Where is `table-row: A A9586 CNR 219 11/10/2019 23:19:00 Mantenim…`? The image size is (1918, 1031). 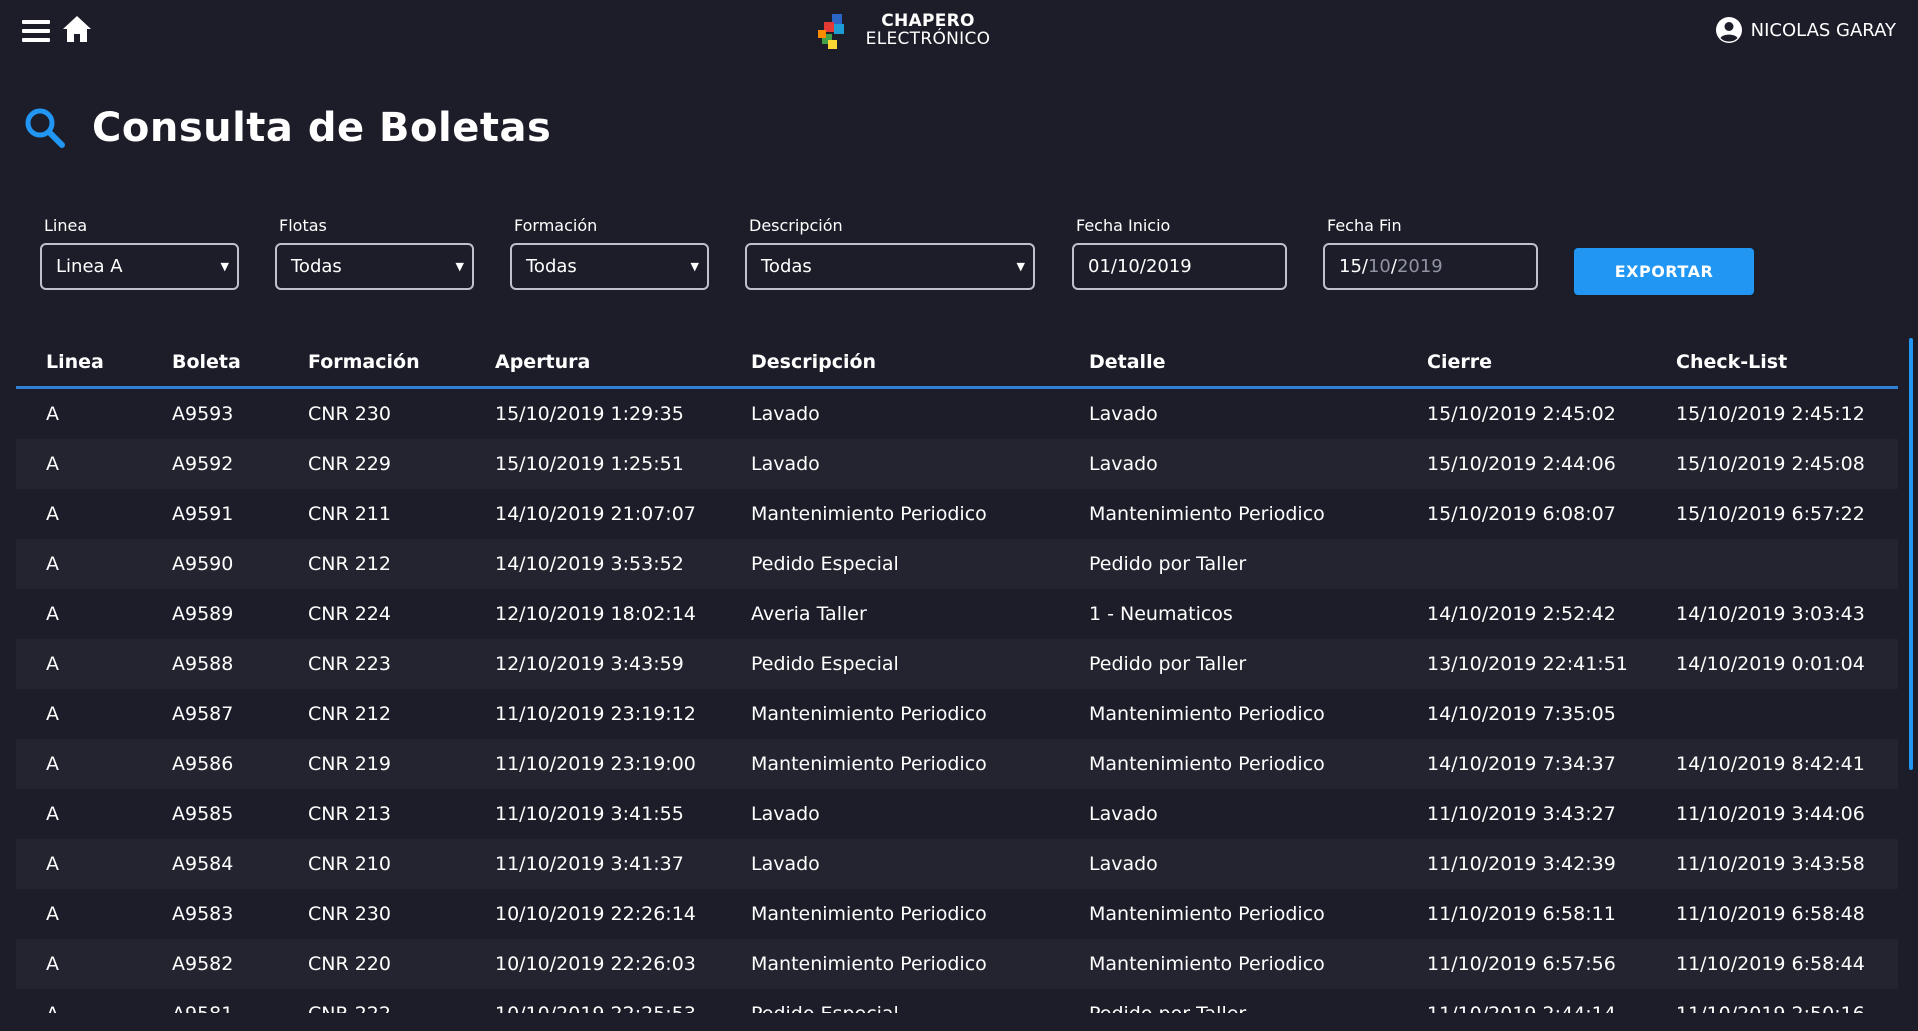 table-row: A A9586 CNR 219 11/10/2019 23:19:00 Mantenim… is located at coordinates (957, 764).